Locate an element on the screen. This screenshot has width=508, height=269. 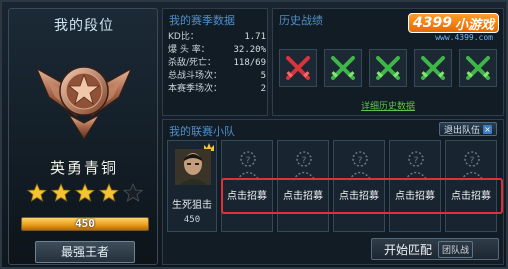
stat-row-season-matches: 本赛季场次： 2 is located at coordinates (217, 89).